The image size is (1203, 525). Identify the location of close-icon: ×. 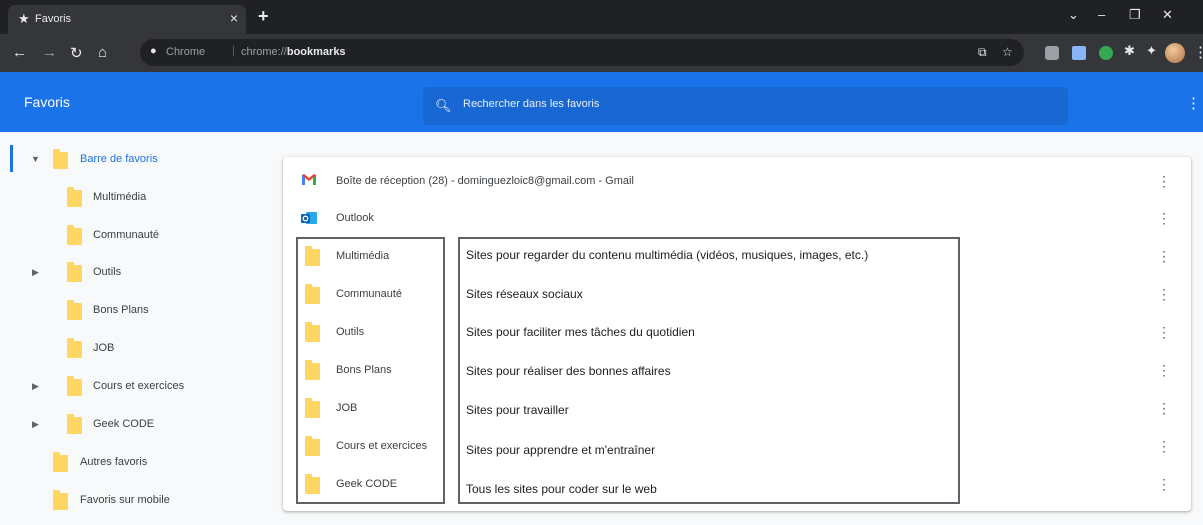
(234, 18).